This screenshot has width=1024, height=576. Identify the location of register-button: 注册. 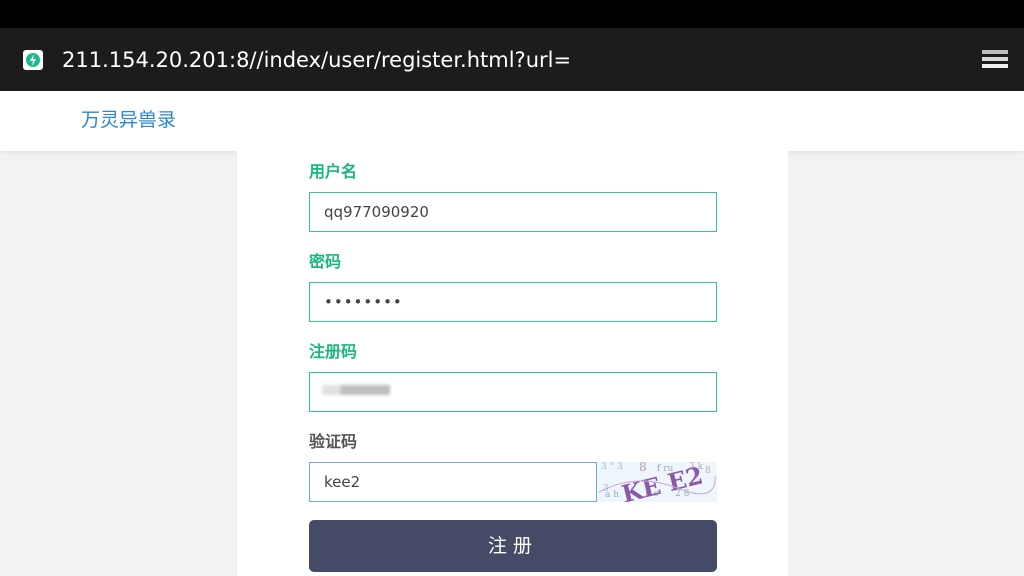
(513, 546).